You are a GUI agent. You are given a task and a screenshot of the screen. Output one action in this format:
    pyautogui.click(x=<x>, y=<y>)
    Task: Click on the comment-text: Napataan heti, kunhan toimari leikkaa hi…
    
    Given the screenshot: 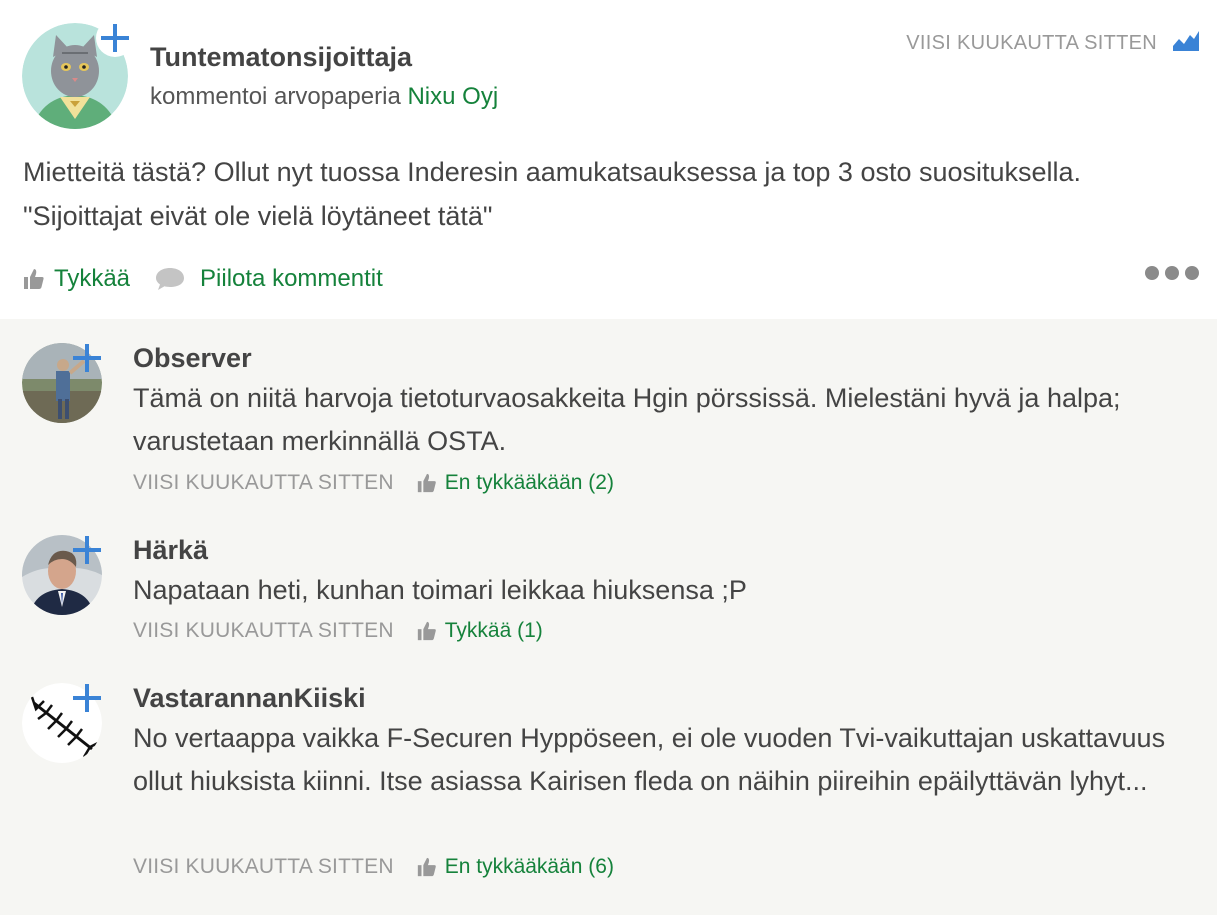 What is the action you would take?
    pyautogui.click(x=440, y=590)
    